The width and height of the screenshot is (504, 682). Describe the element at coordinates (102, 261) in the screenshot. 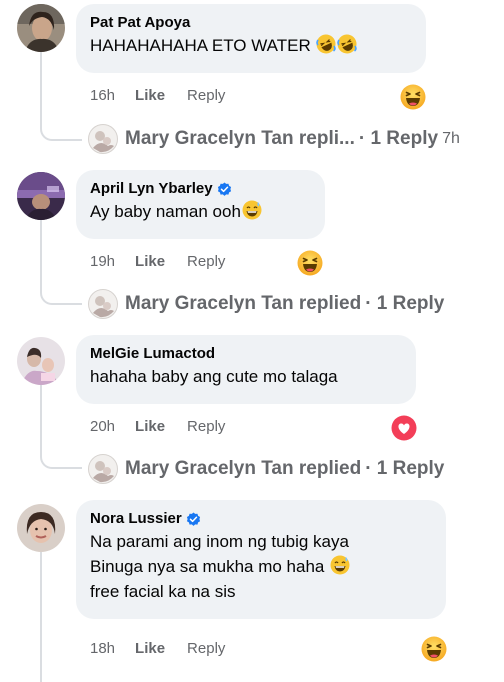

I see `comment-time: 19h` at that location.